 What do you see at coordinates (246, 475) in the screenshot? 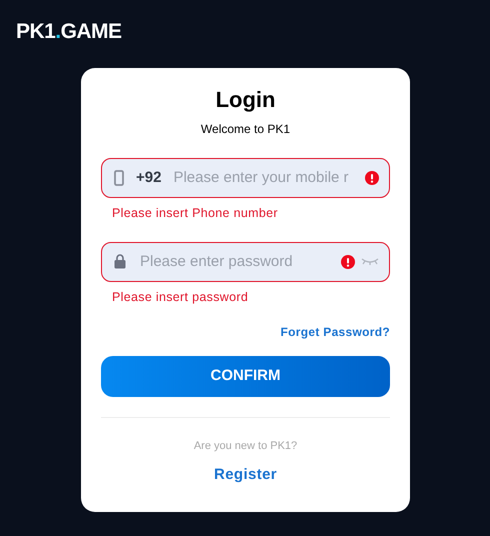
I see `register-link: Register` at bounding box center [246, 475].